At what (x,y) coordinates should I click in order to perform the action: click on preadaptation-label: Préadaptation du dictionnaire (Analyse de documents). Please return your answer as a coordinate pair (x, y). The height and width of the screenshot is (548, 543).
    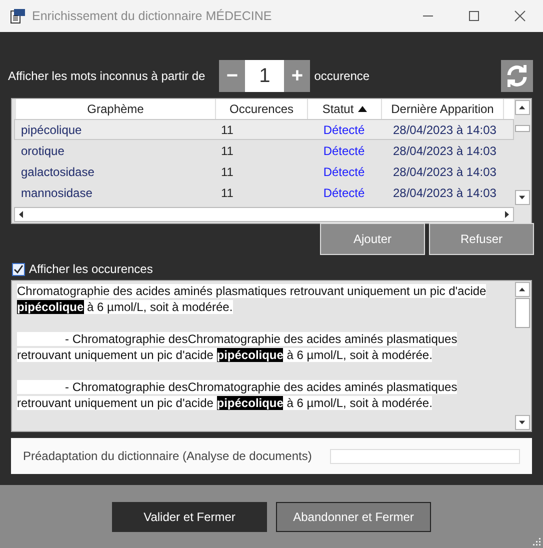
    Looking at the image, I should click on (167, 456).